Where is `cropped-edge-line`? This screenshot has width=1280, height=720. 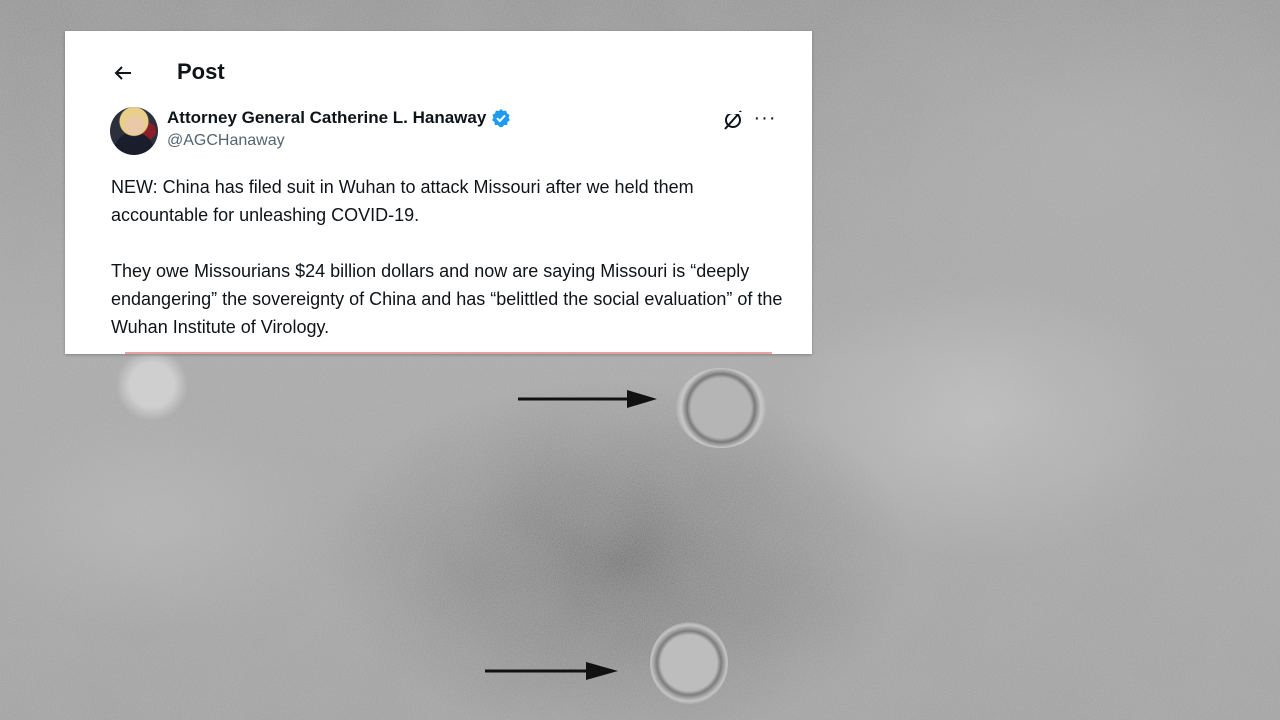 cropped-edge-line is located at coordinates (448, 353).